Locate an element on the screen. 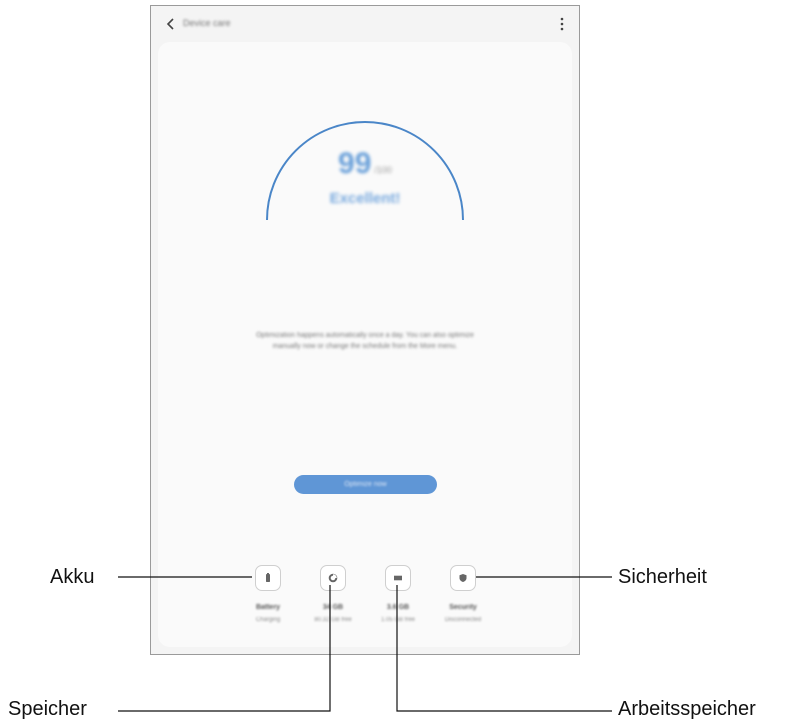 This screenshot has width=795, height=722. callout-sicherheit: Sicherheit is located at coordinates (662, 577).